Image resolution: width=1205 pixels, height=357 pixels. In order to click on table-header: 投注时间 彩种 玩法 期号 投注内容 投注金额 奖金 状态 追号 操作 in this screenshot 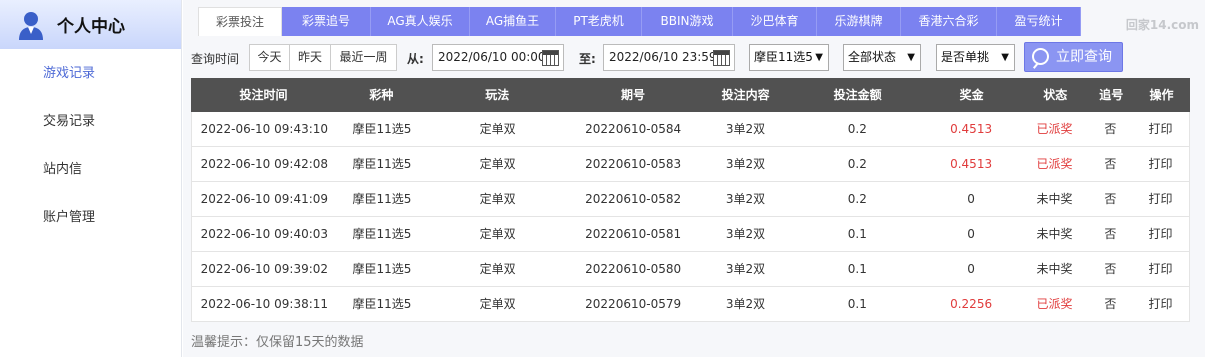, I will do `click(690, 95)`.